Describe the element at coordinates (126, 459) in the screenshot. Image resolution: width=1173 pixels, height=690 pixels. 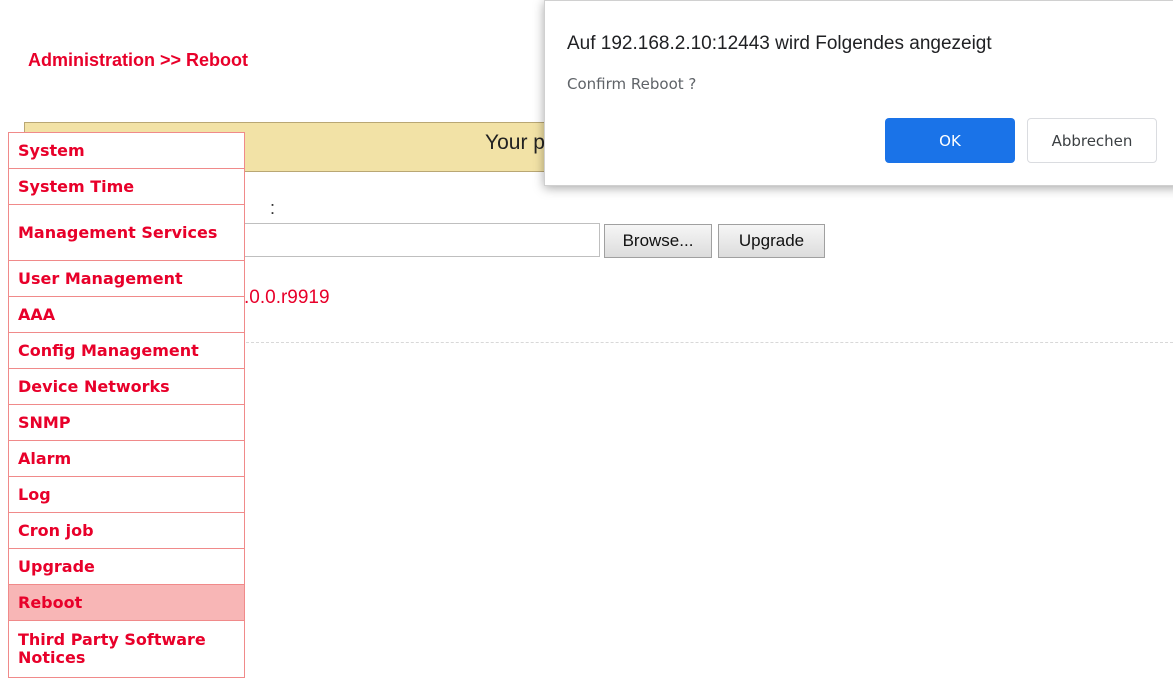
I see `sidebar-item-alarm: Alarm` at that location.